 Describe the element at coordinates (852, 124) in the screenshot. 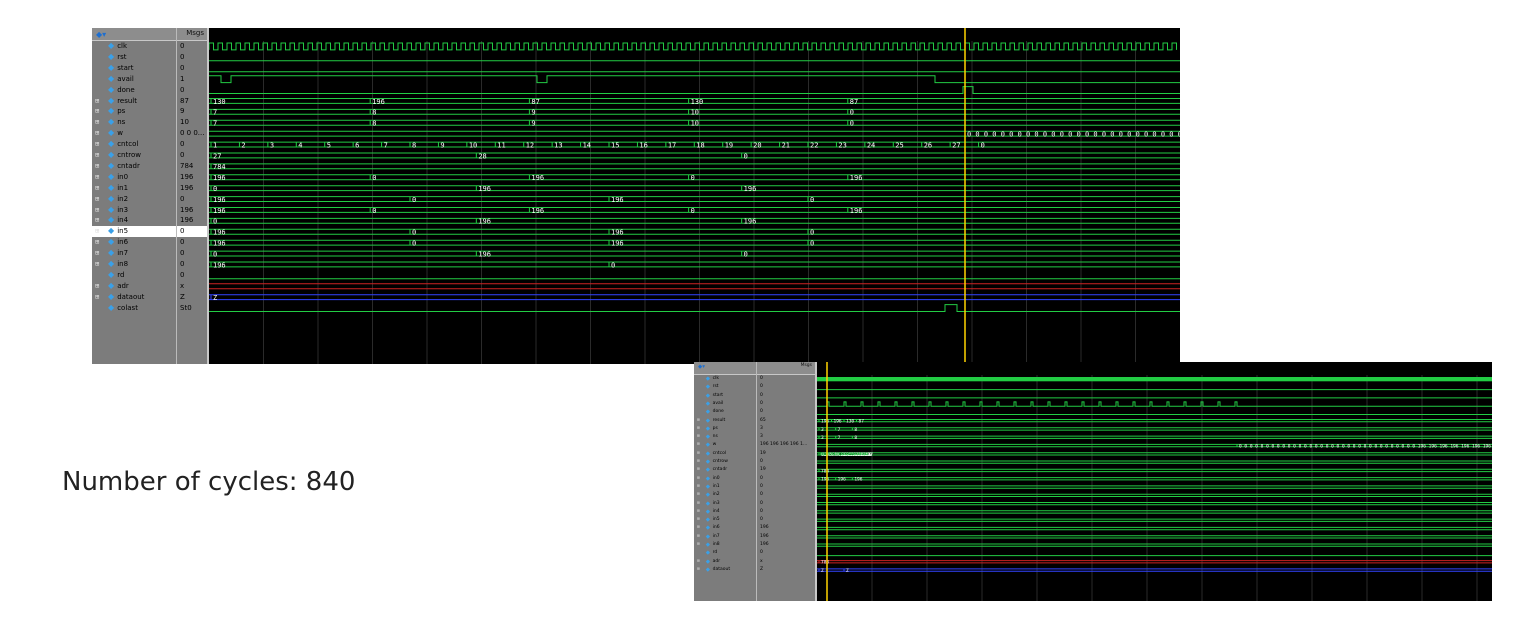

I see `bus-value-label: 0` at that location.